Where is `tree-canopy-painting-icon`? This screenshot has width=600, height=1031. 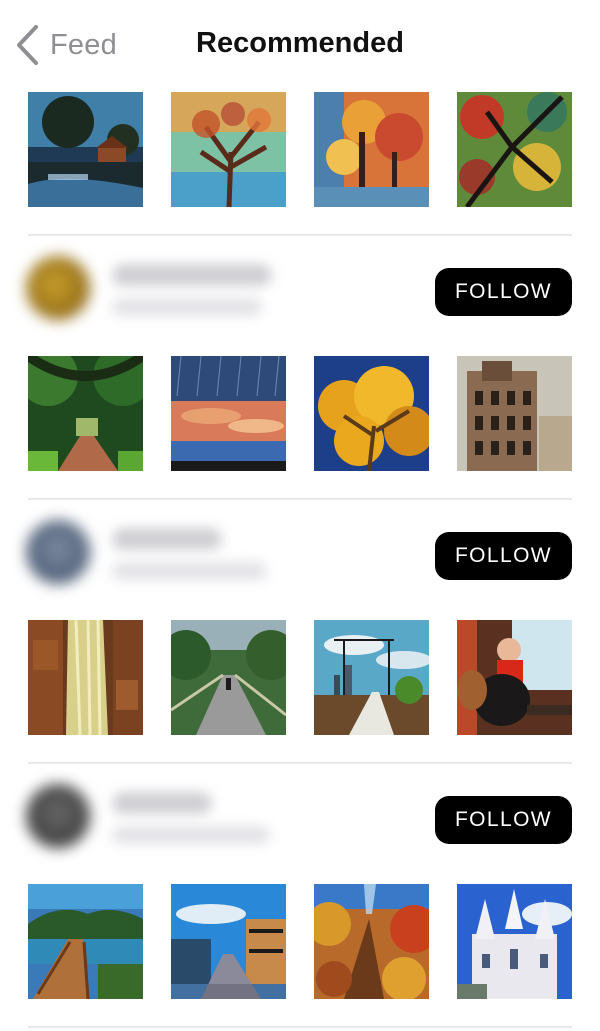 tree-canopy-painting-icon is located at coordinates (514, 149).